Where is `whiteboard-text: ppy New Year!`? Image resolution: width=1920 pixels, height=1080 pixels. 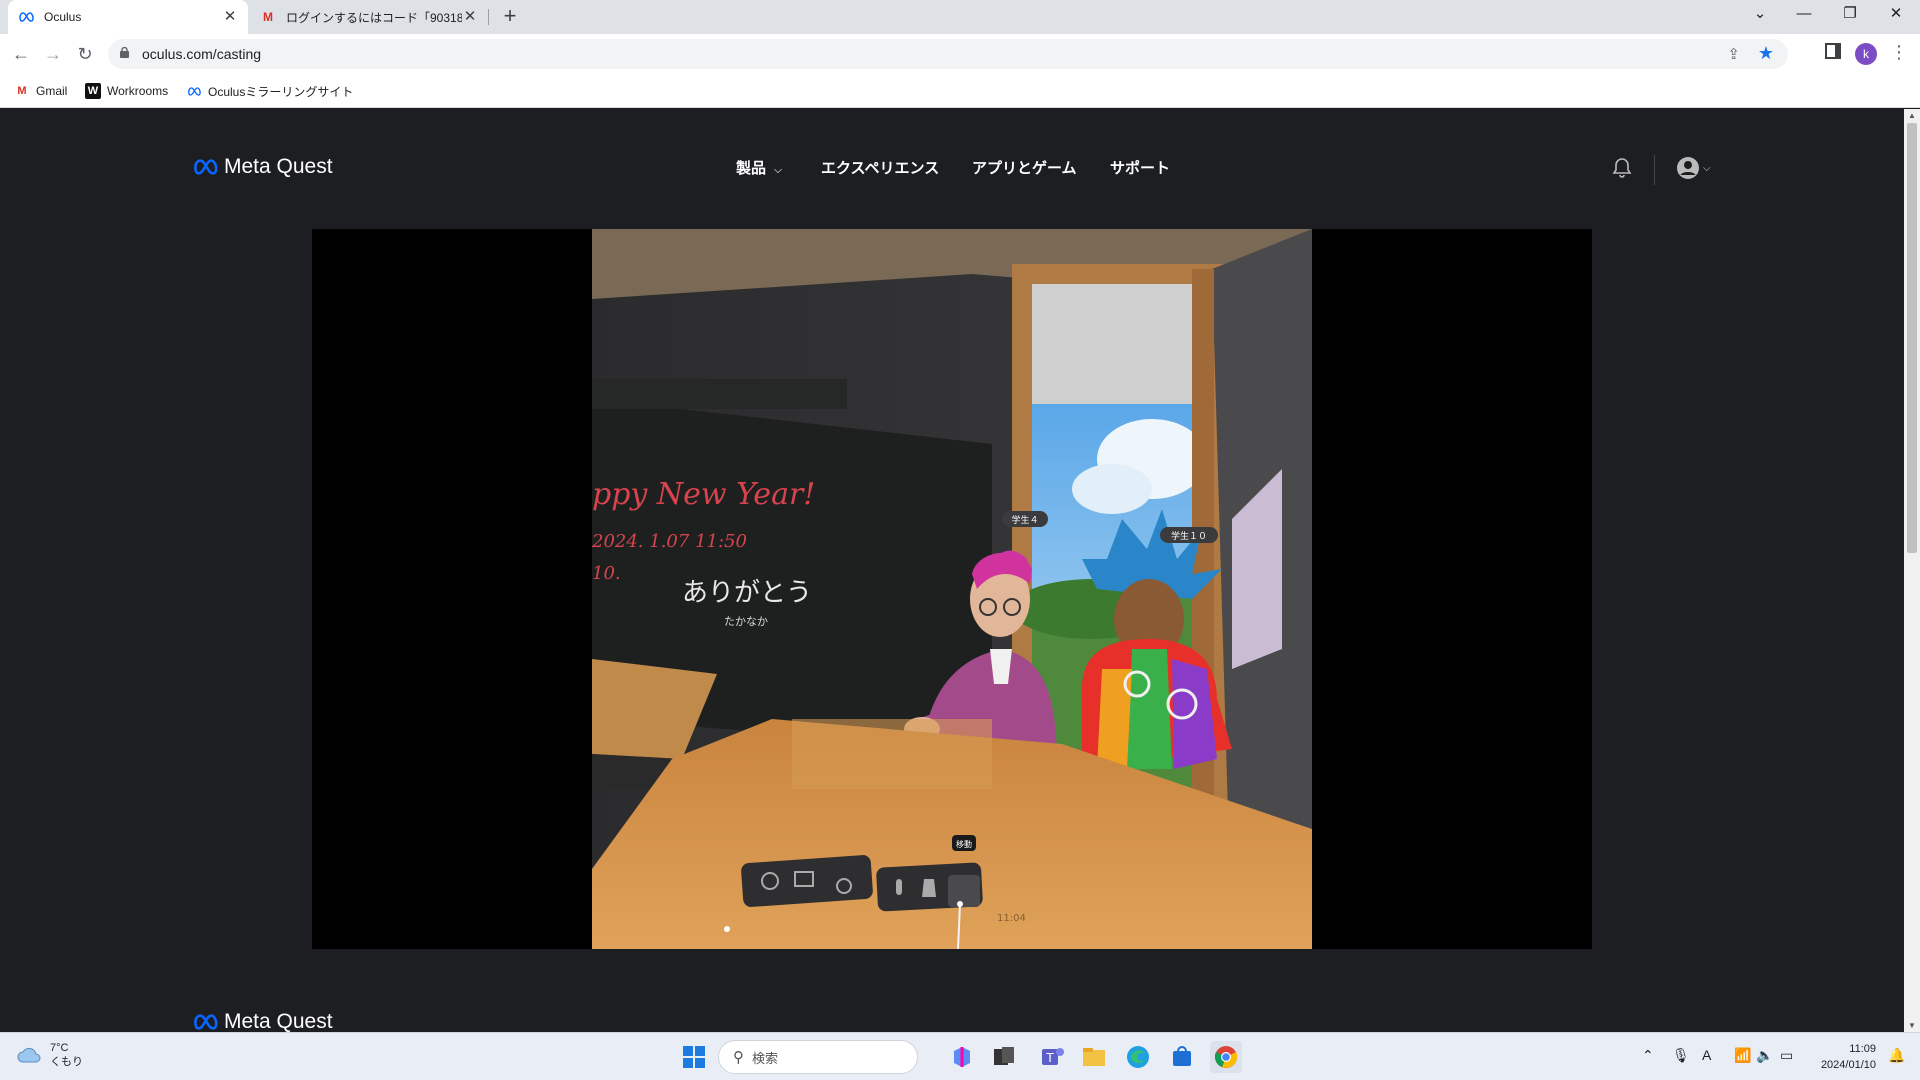 whiteboard-text: ppy New Year! is located at coordinates (703, 494).